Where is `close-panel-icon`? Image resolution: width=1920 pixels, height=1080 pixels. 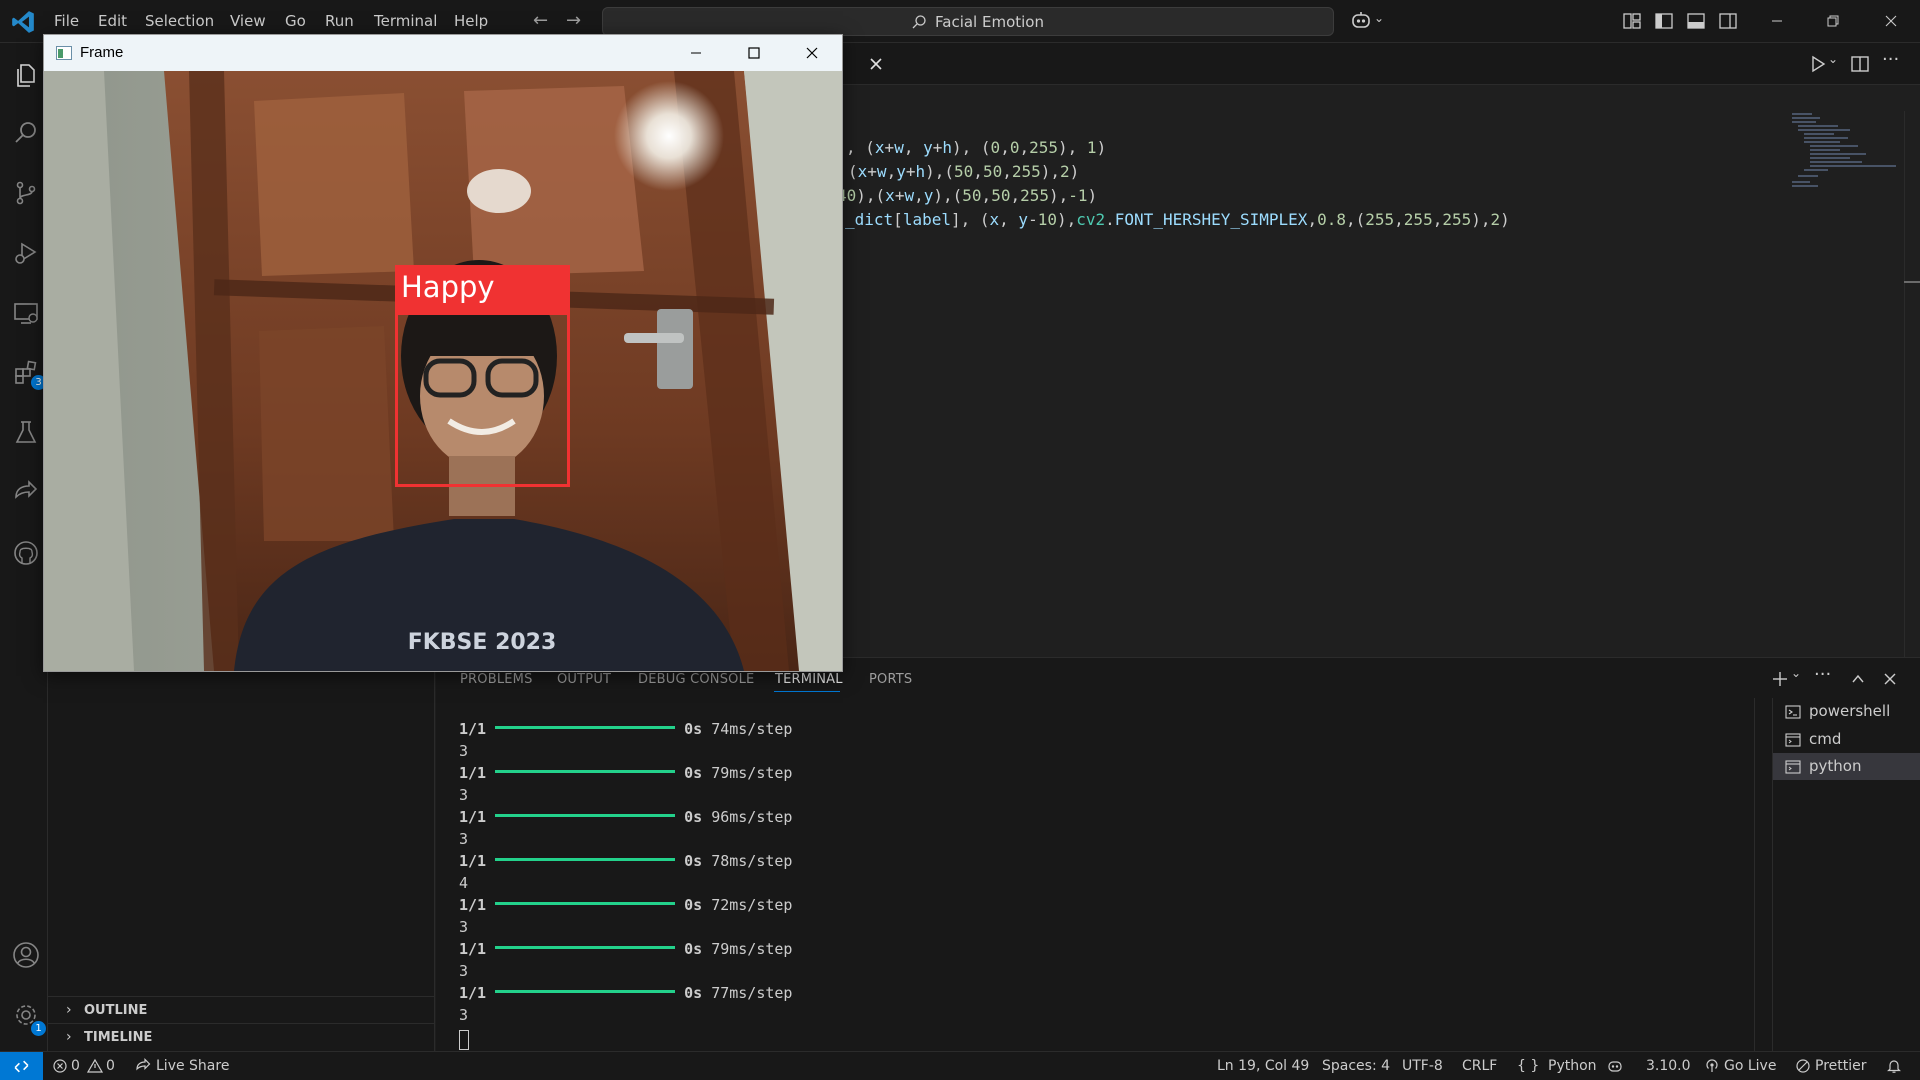 close-panel-icon is located at coordinates (1890, 679).